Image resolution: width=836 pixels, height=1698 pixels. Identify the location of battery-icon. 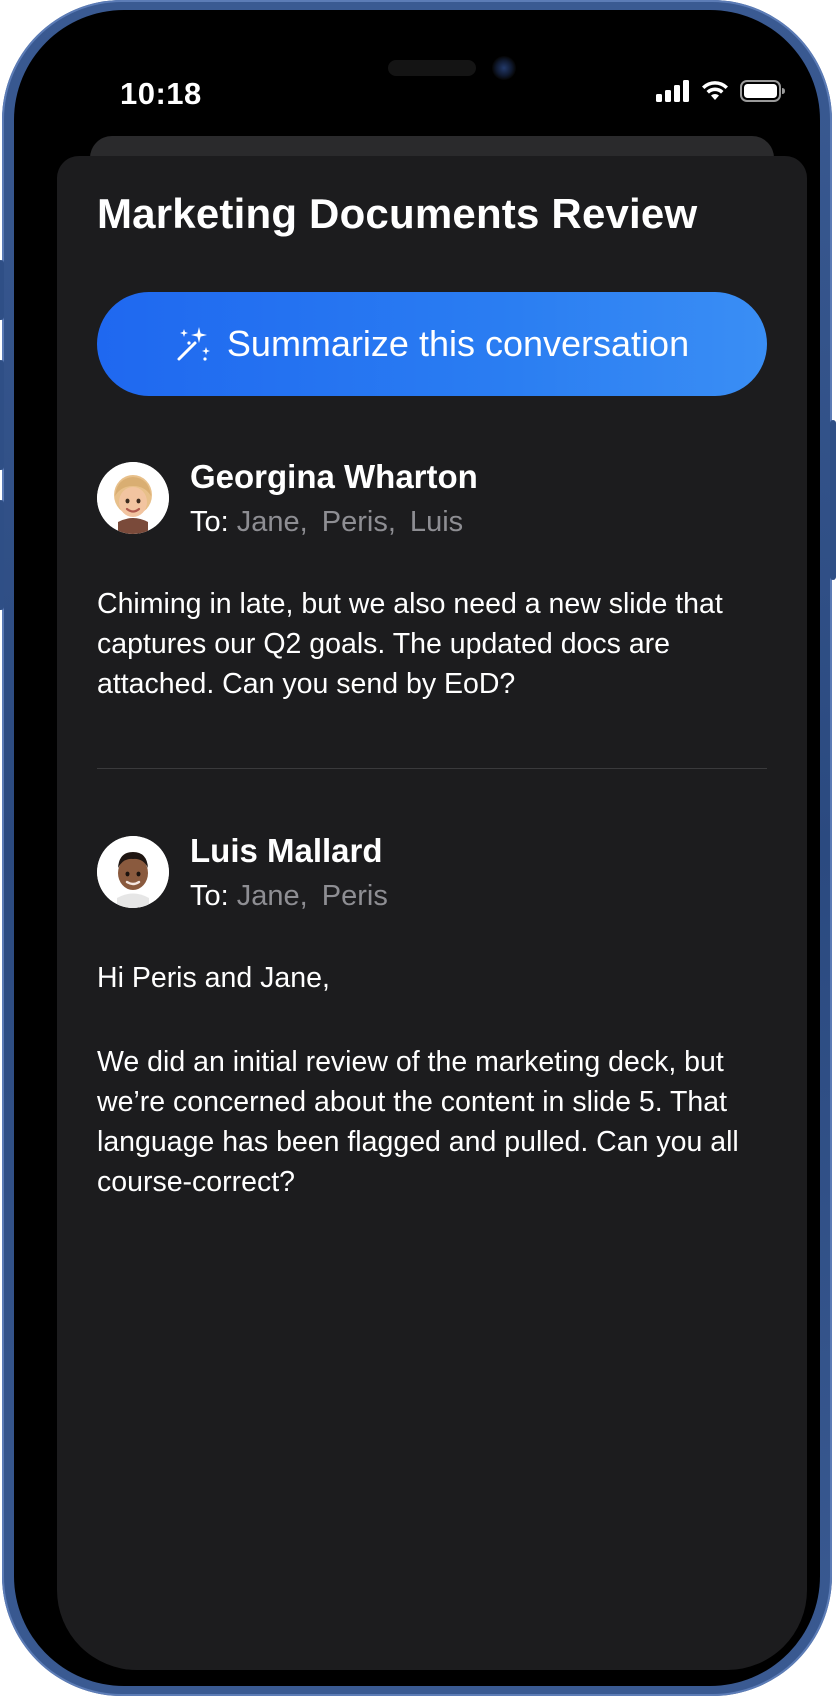
(762, 91).